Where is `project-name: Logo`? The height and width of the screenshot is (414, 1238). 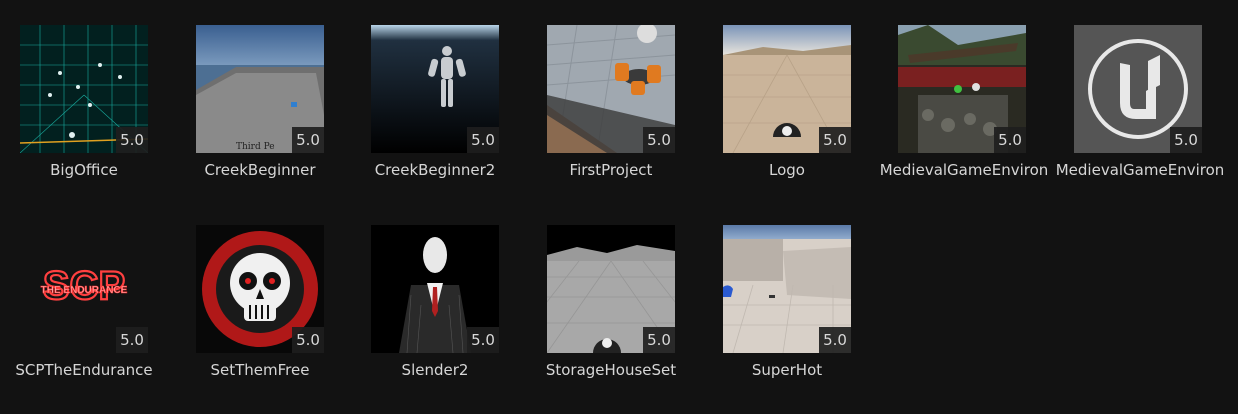 project-name: Logo is located at coordinates (787, 170).